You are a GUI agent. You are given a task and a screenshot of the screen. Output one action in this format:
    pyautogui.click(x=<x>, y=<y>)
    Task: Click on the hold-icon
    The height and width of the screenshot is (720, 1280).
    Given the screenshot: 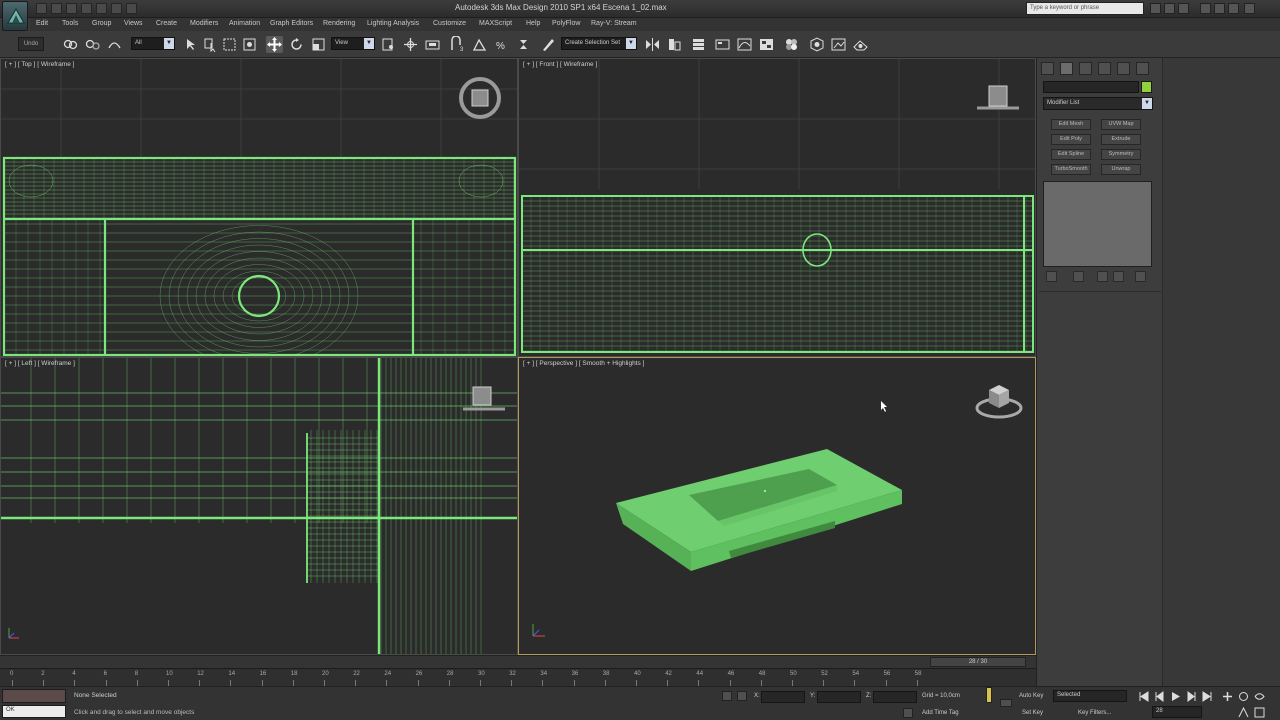 What is the action you would take?
    pyautogui.click(x=116, y=8)
    